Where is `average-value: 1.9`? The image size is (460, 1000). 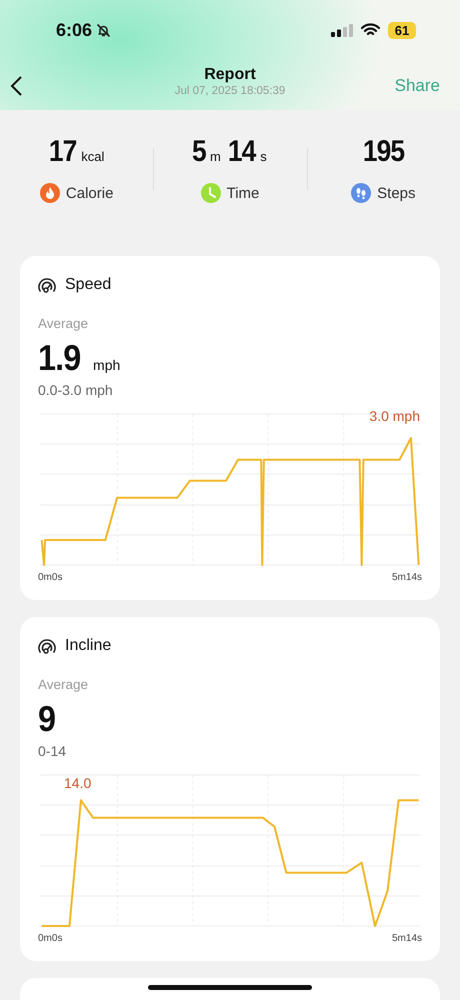
average-value: 1.9 is located at coordinates (59, 358).